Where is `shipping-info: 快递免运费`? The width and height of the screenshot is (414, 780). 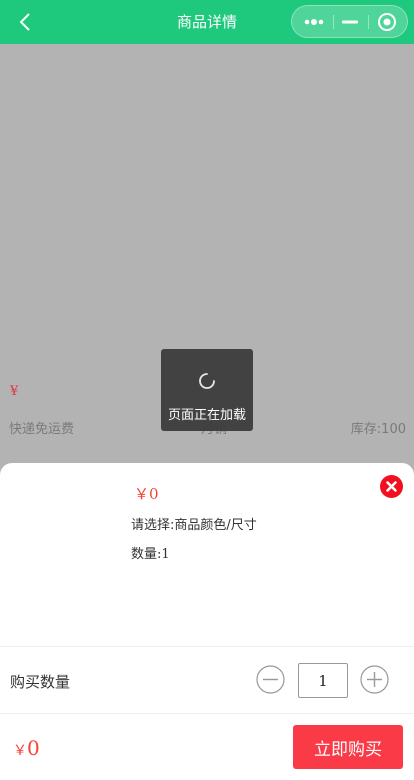
shipping-info: 快递免运费 is located at coordinates (42, 429).